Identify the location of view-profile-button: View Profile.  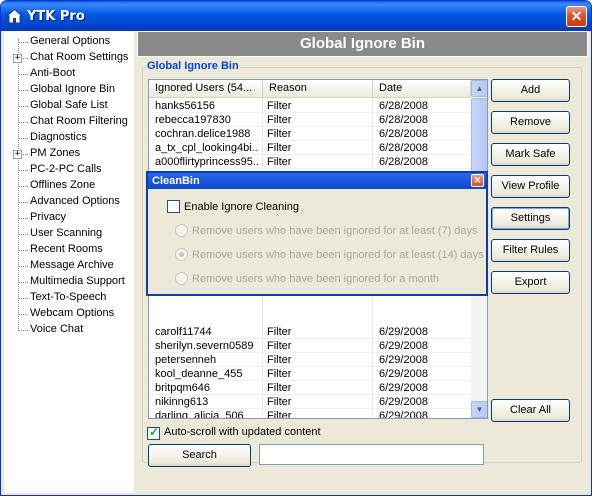
(530, 186).